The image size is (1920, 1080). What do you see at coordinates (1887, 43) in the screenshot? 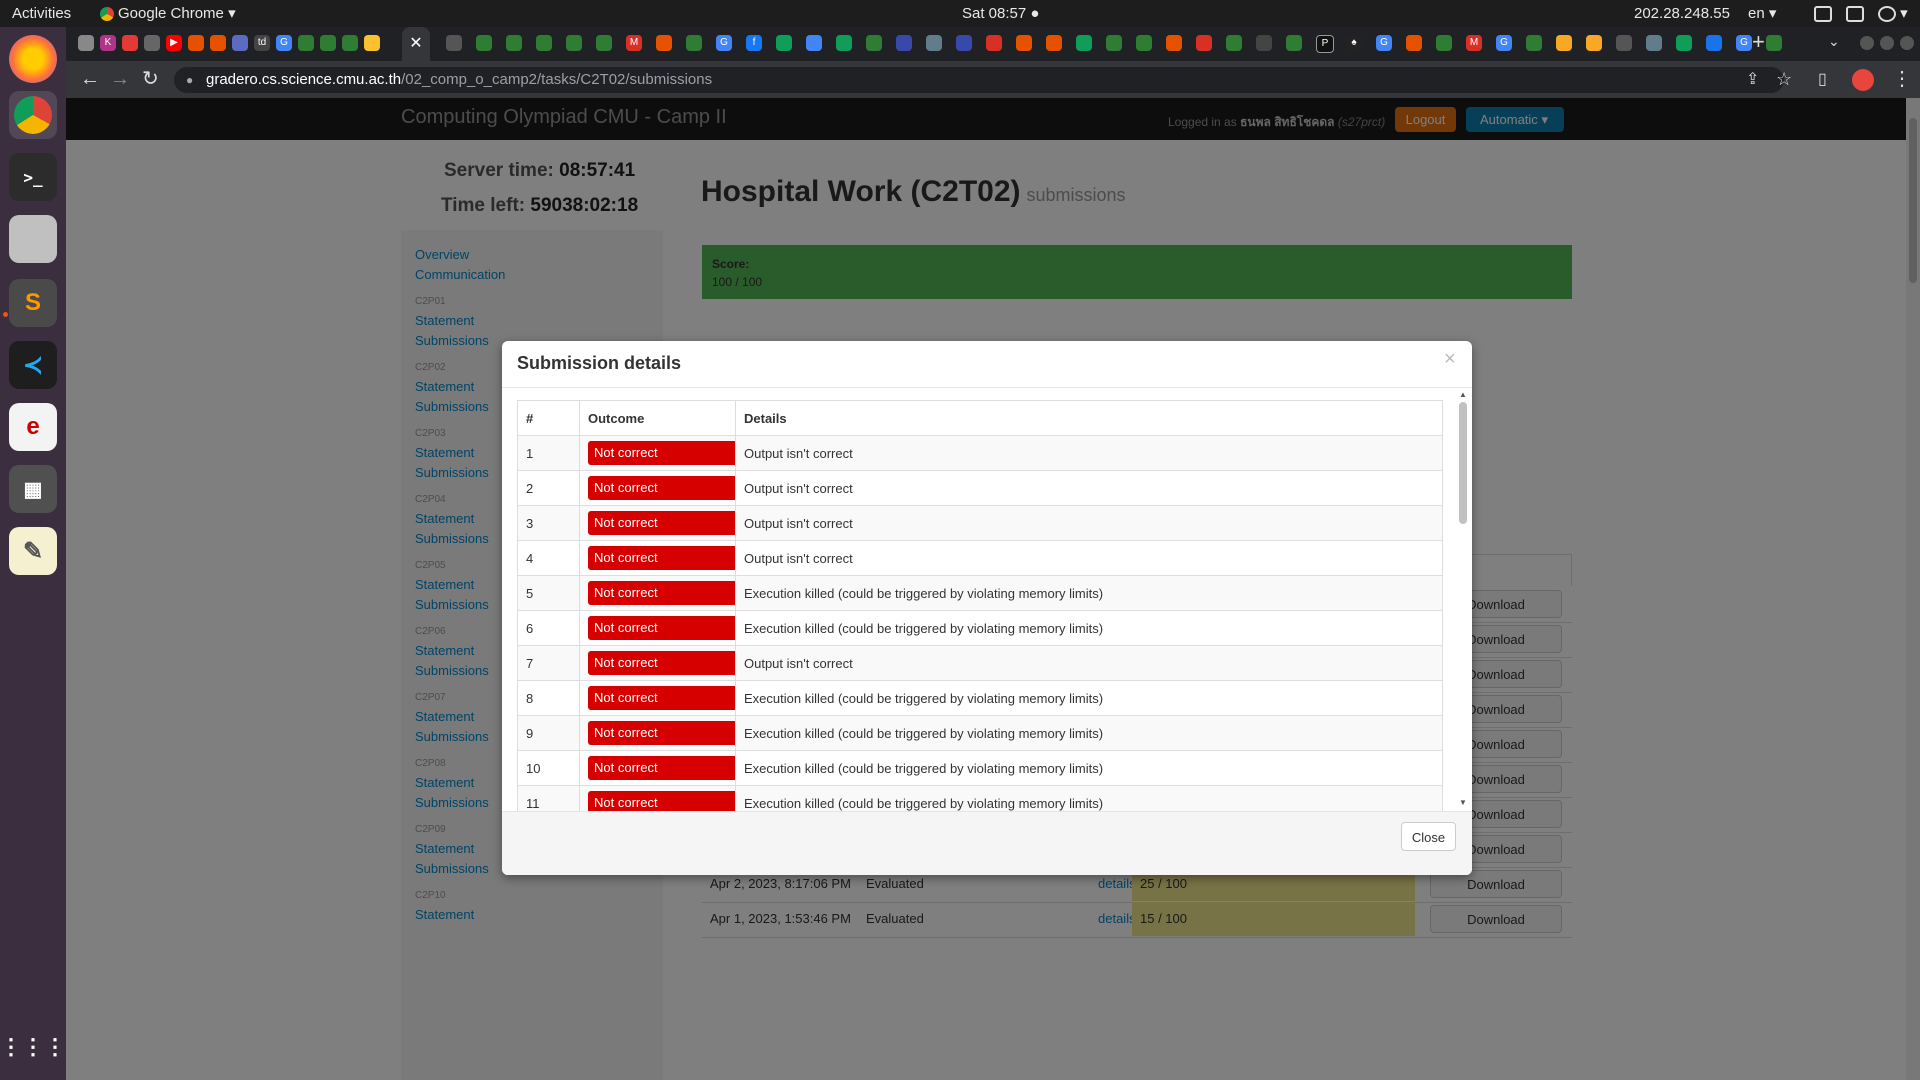
I see `maximize-icon` at bounding box center [1887, 43].